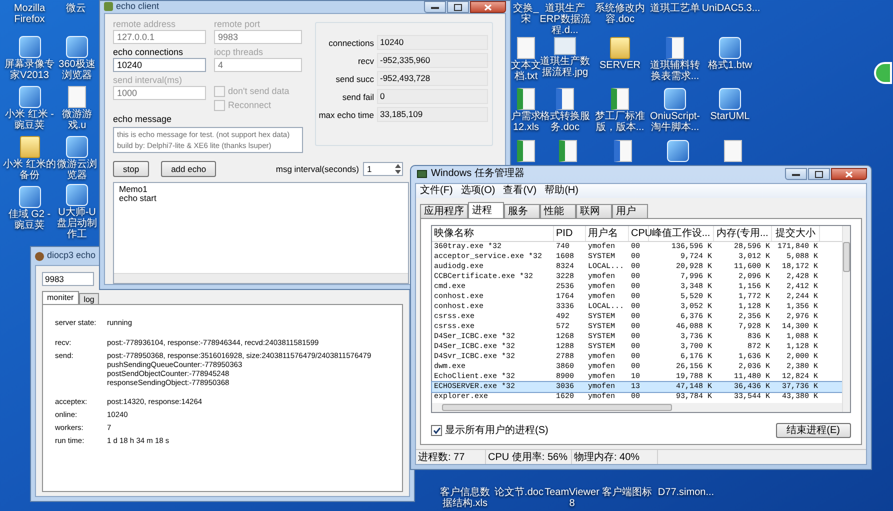  What do you see at coordinates (29, 220) in the screenshot?
I see `desktop-icon-label: 佳域 G2 - 豌豆荚` at bounding box center [29, 220].